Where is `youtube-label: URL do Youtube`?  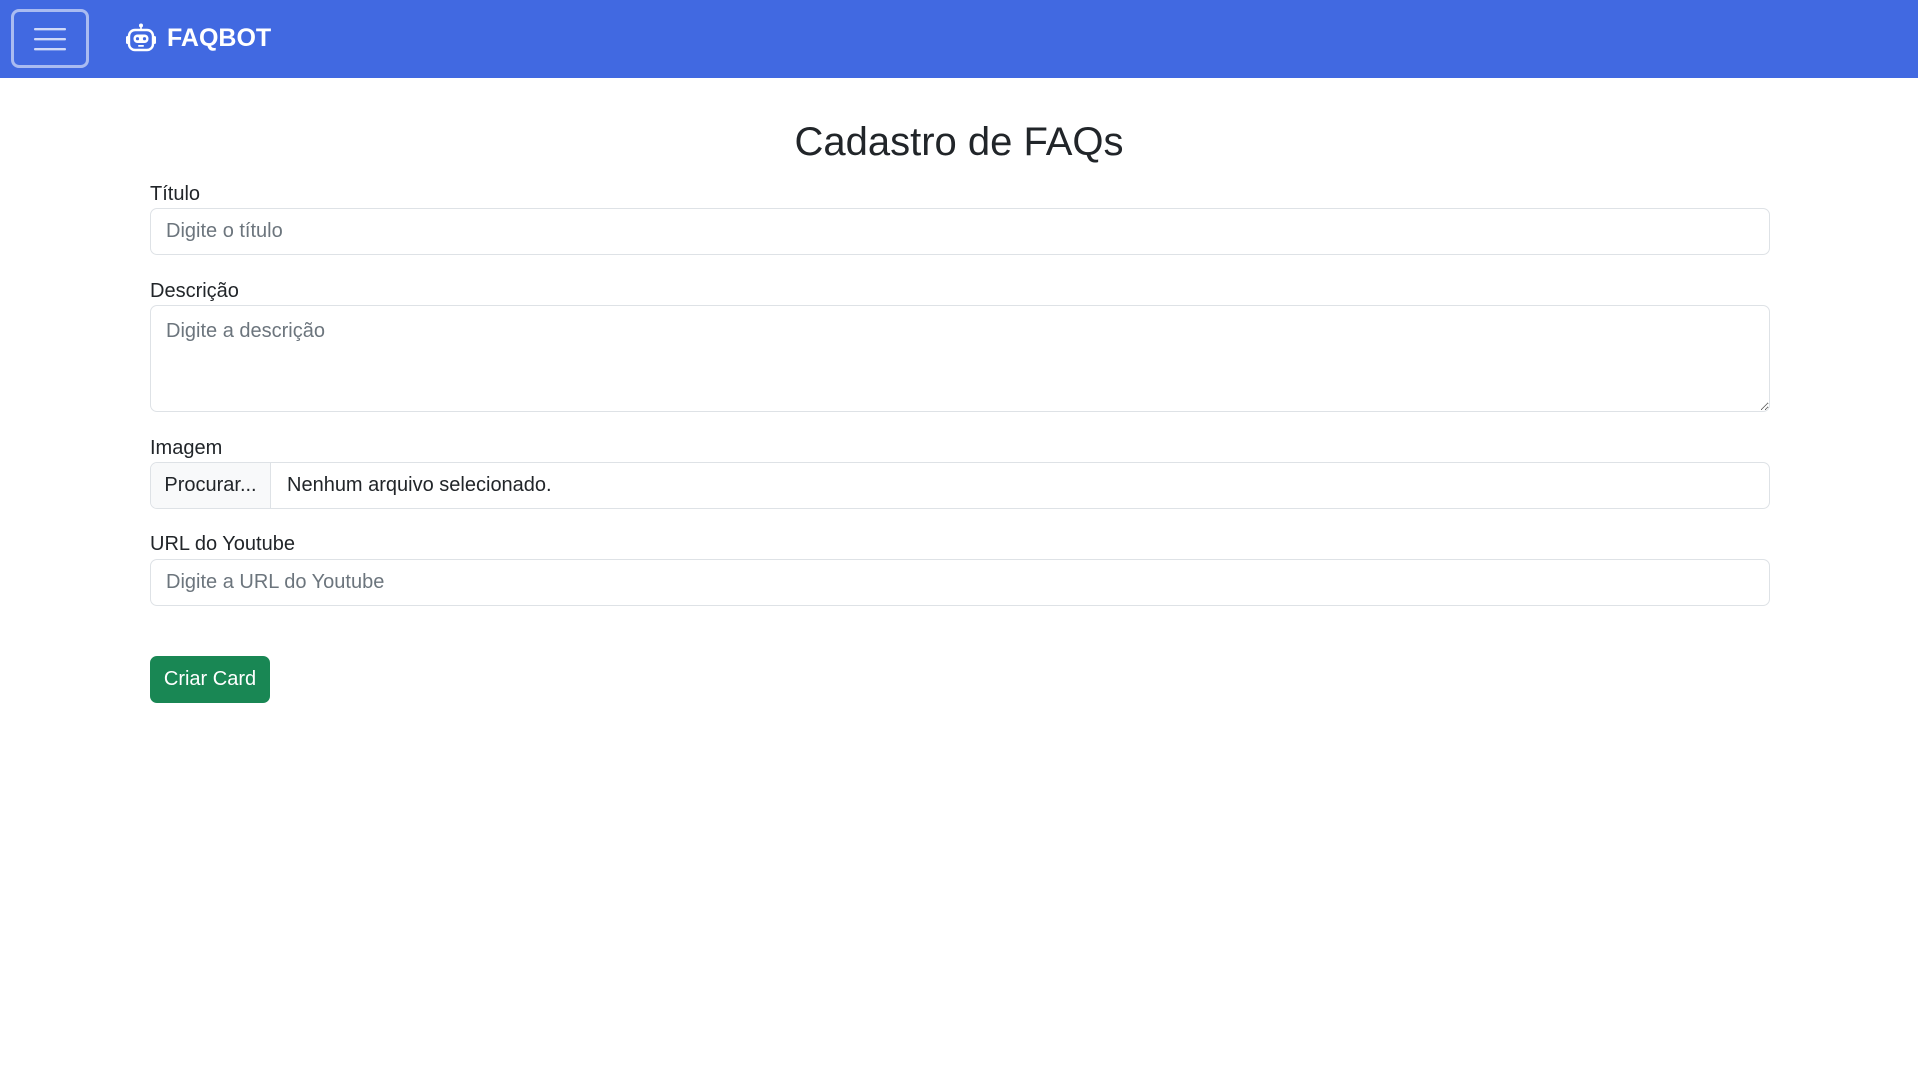
youtube-label: URL do Youtube is located at coordinates (222, 544).